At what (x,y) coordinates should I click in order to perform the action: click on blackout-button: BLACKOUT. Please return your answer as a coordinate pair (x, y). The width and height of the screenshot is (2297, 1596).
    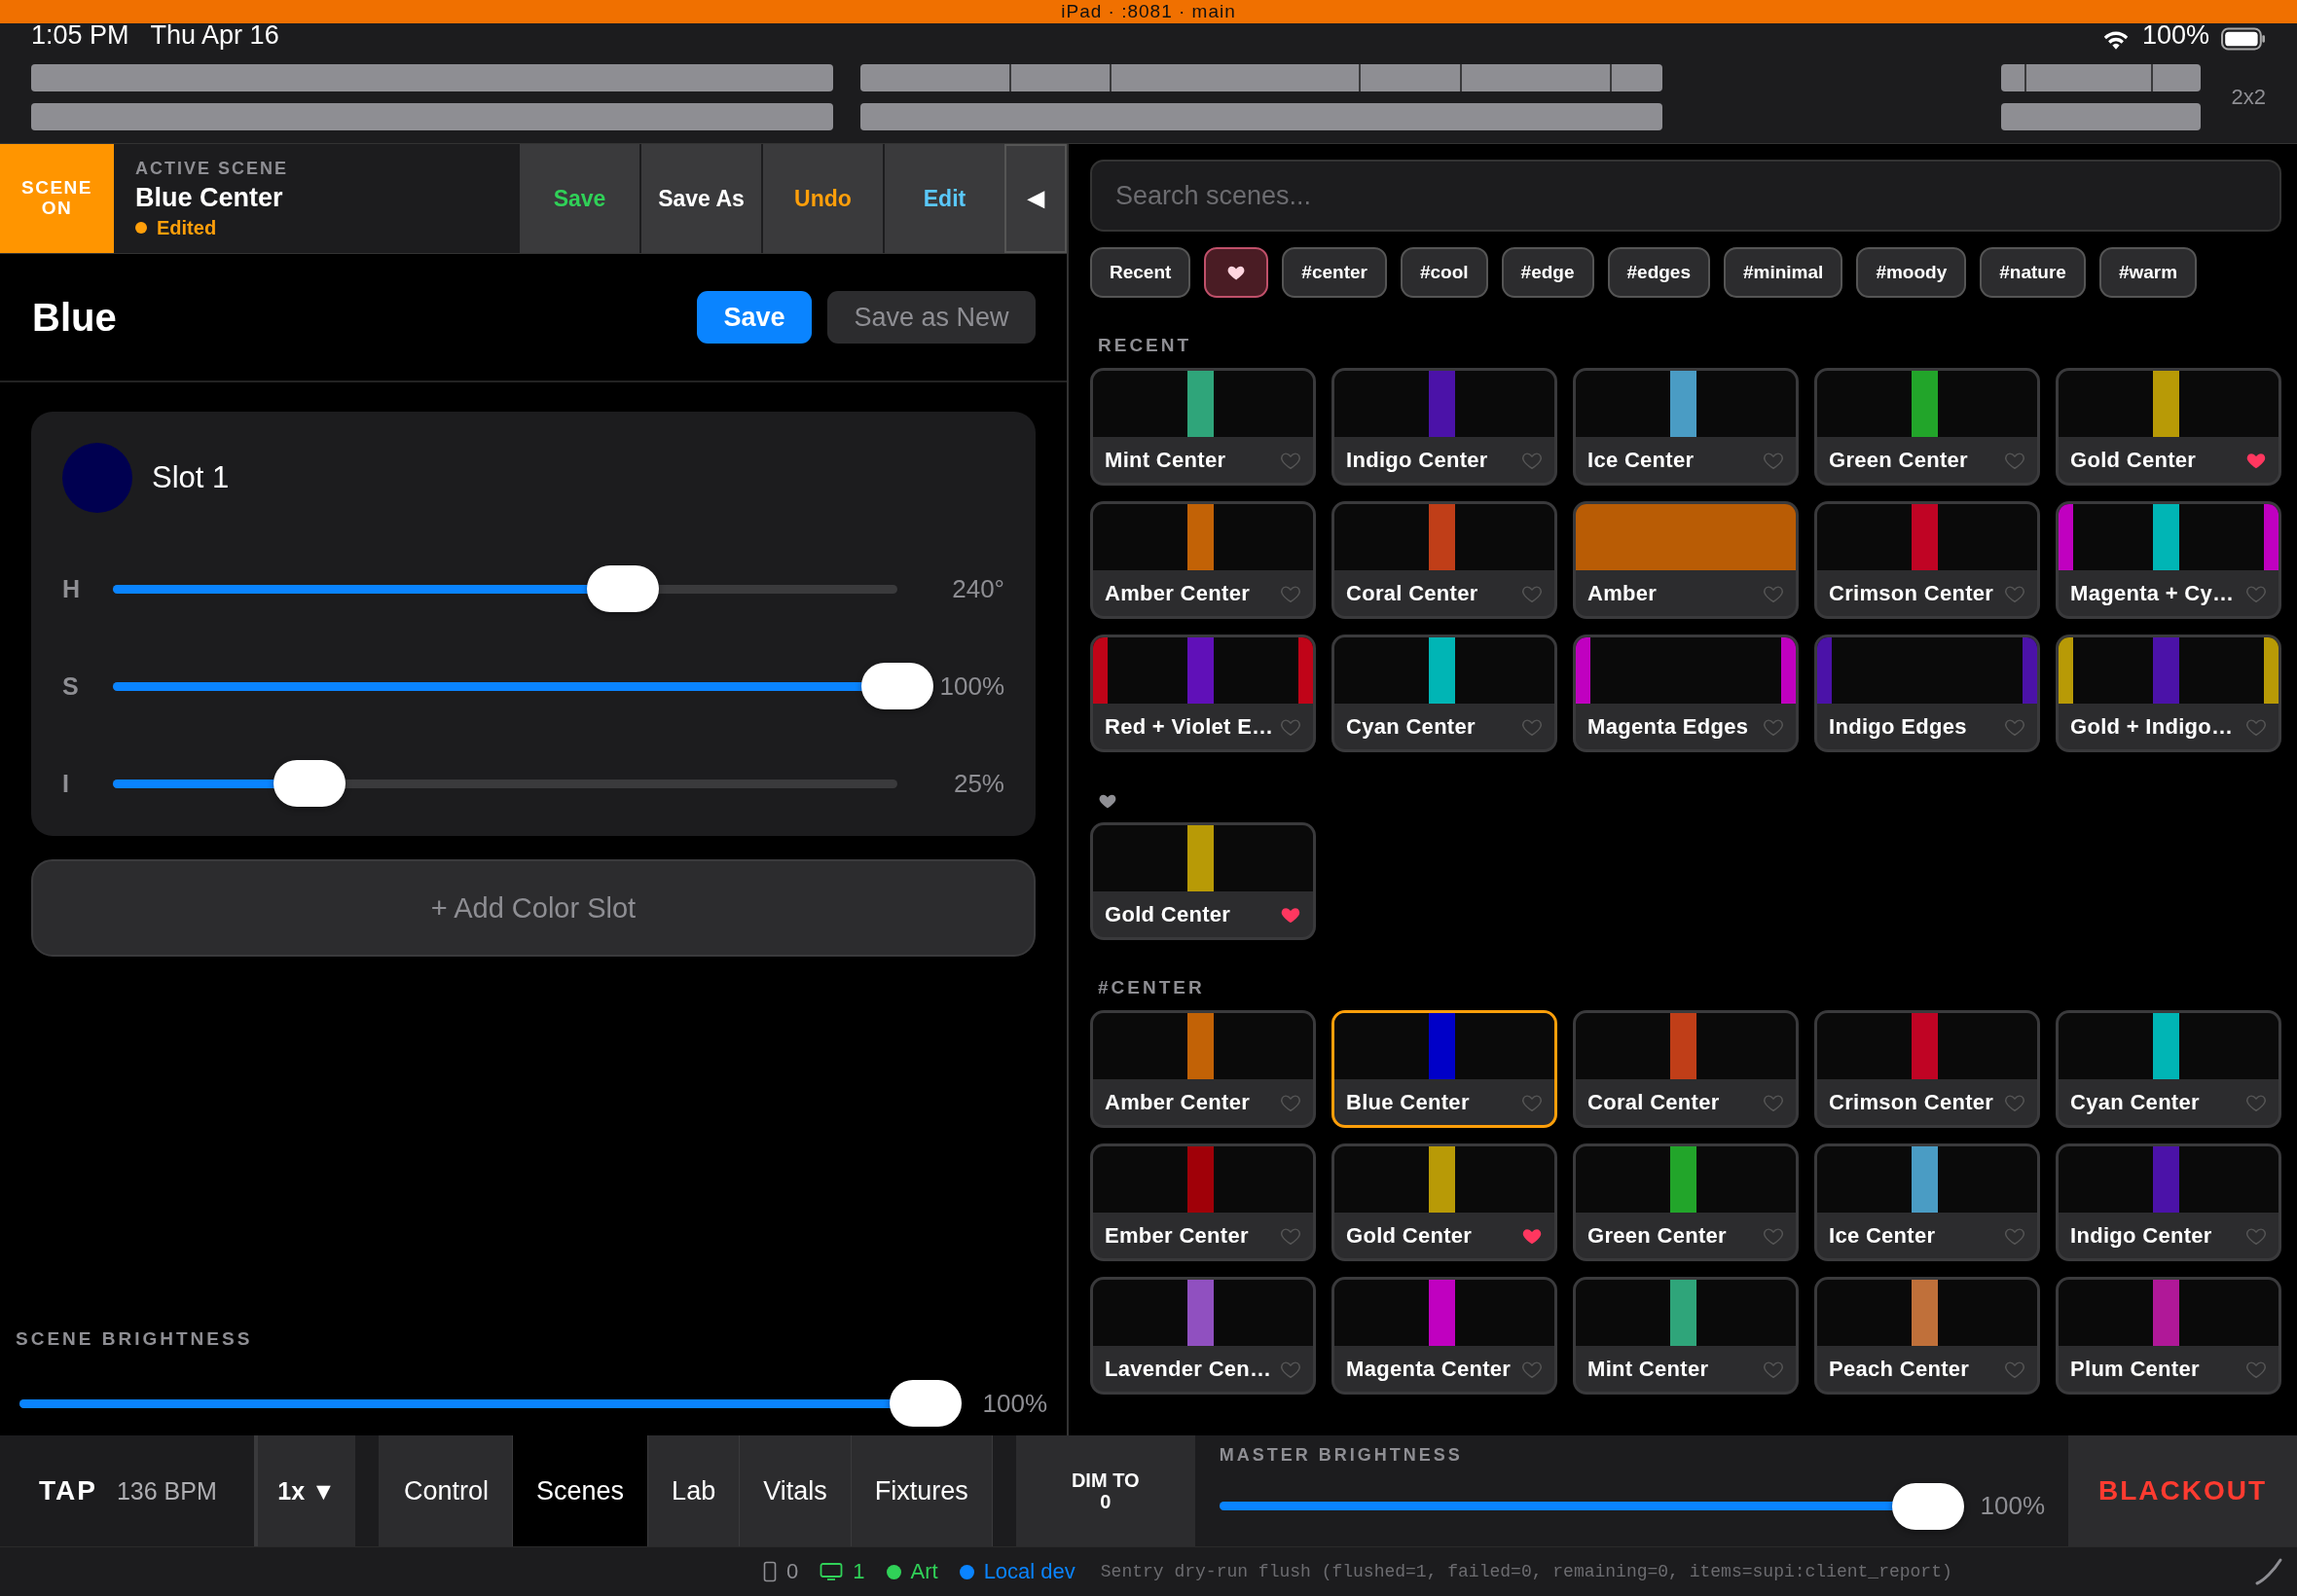
    Looking at the image, I should click on (2182, 1490).